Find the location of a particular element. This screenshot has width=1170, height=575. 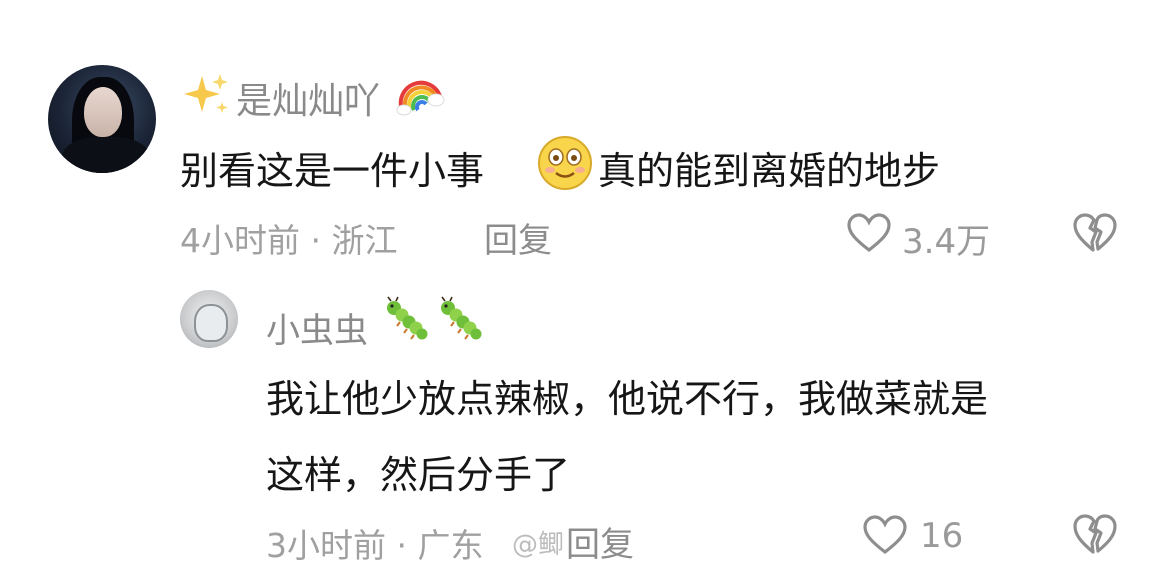

like-count: 3.4万 is located at coordinates (946, 242).